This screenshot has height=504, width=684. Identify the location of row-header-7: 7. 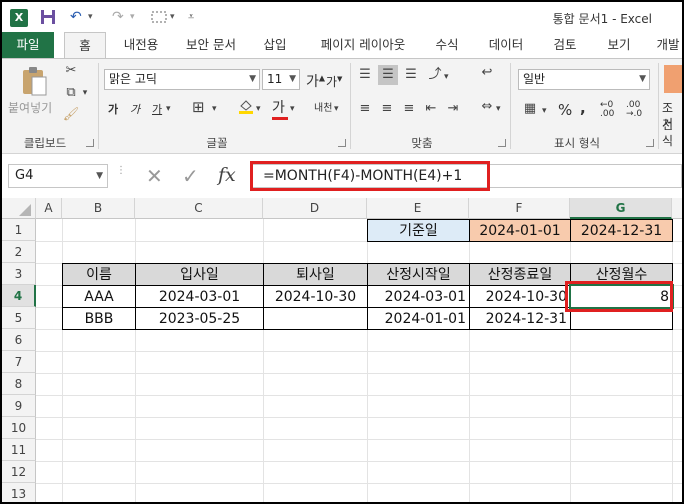
(19, 362).